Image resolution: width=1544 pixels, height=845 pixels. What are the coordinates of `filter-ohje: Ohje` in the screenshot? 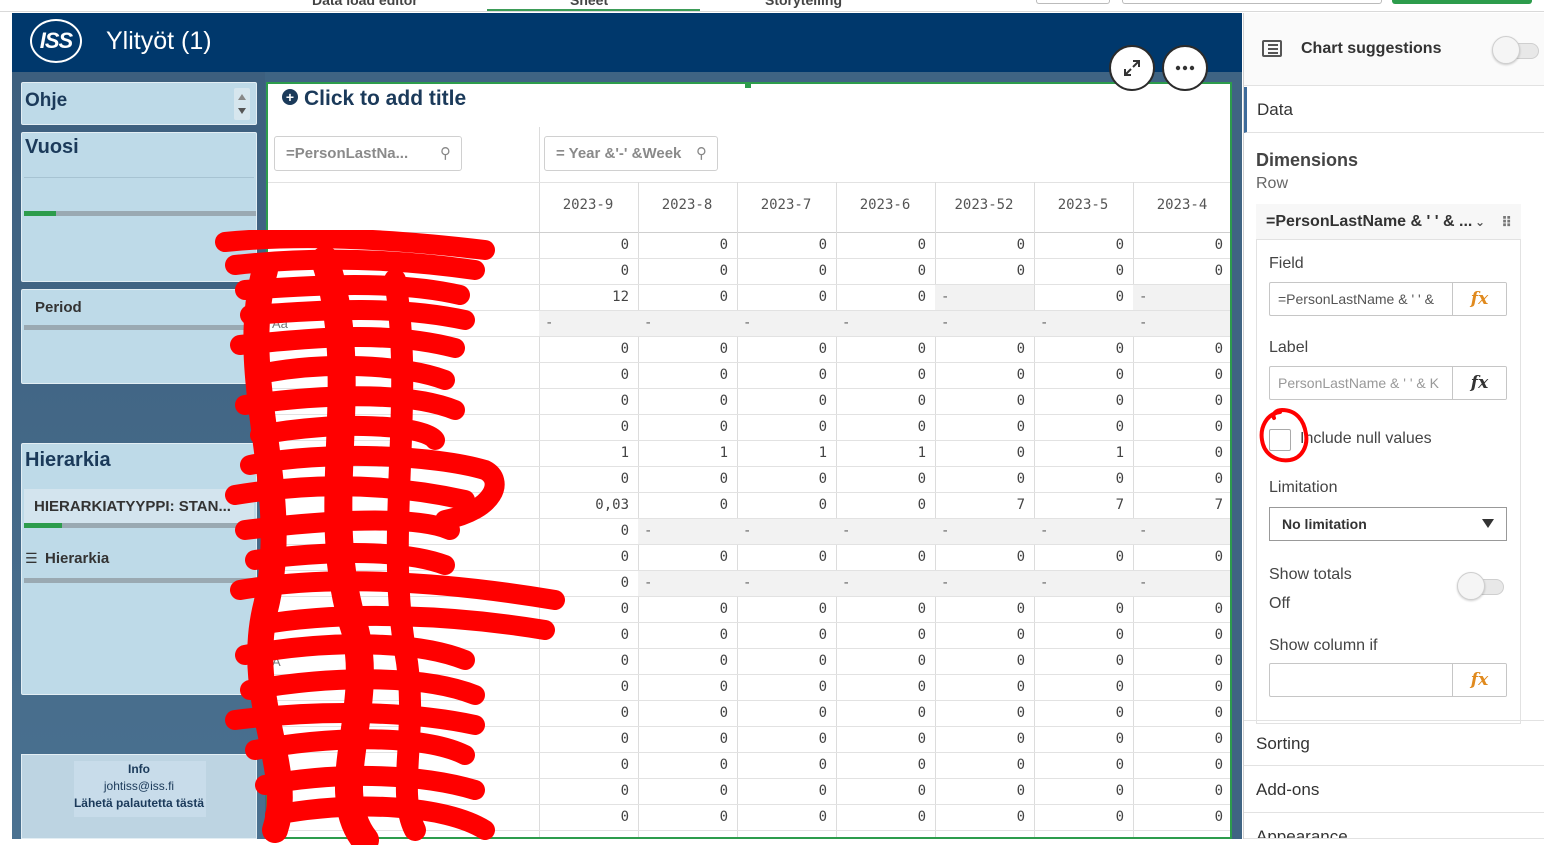 It's located at (139, 103).